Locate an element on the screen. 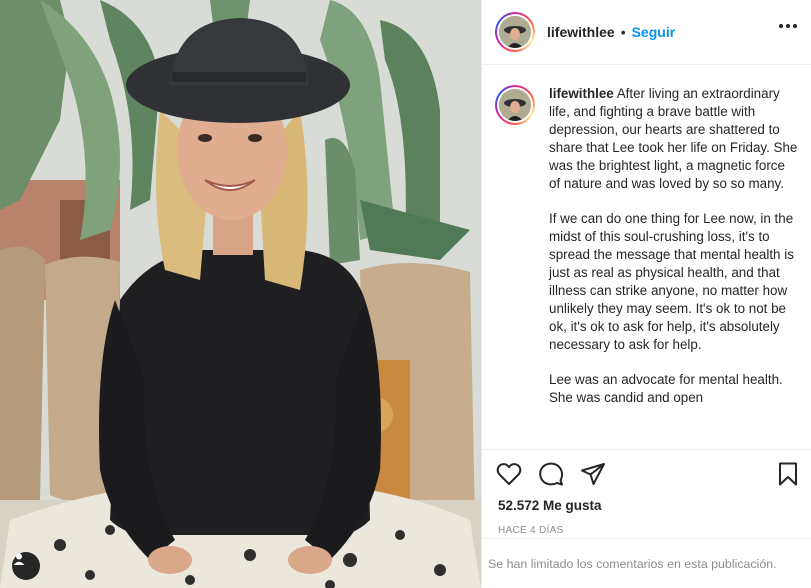  follow-button: Seguir is located at coordinates (654, 32).